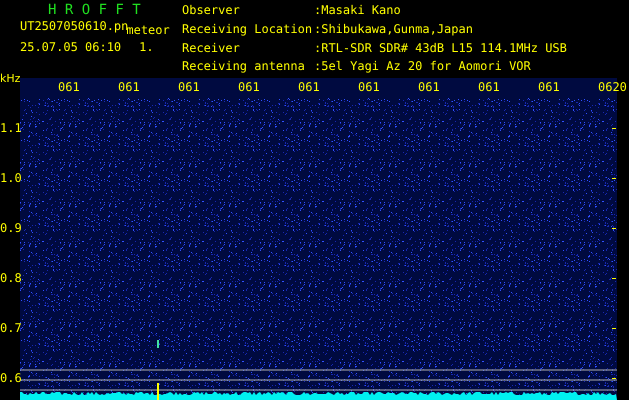 Image resolution: width=629 pixels, height=400 pixels. Describe the element at coordinates (146, 47) in the screenshot. I see `event-count: 1.` at that location.